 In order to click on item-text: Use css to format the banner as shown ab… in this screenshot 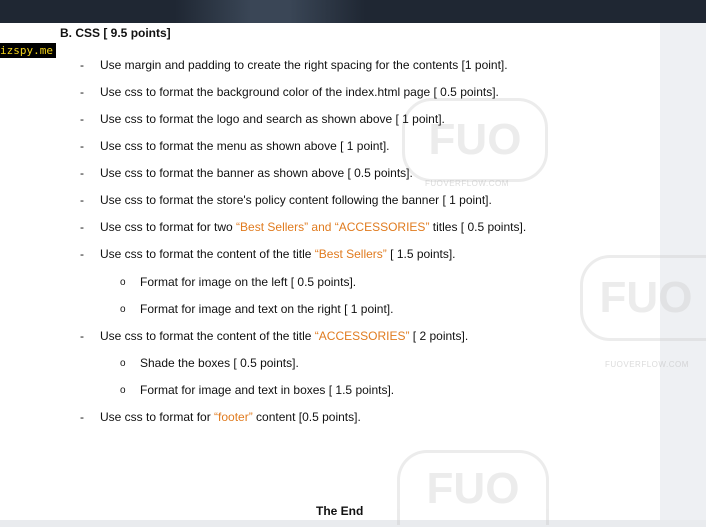, I will do `click(256, 173)`.